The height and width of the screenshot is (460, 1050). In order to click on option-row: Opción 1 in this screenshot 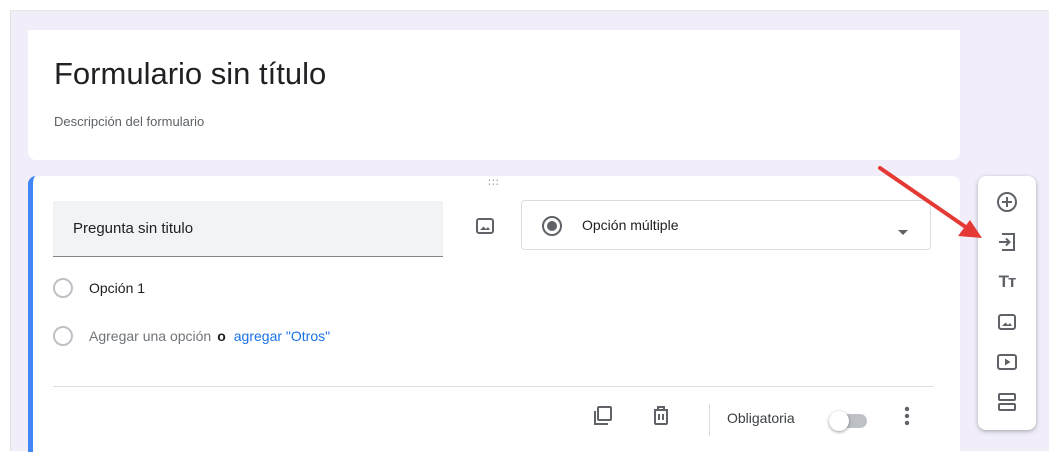, I will do `click(99, 288)`.